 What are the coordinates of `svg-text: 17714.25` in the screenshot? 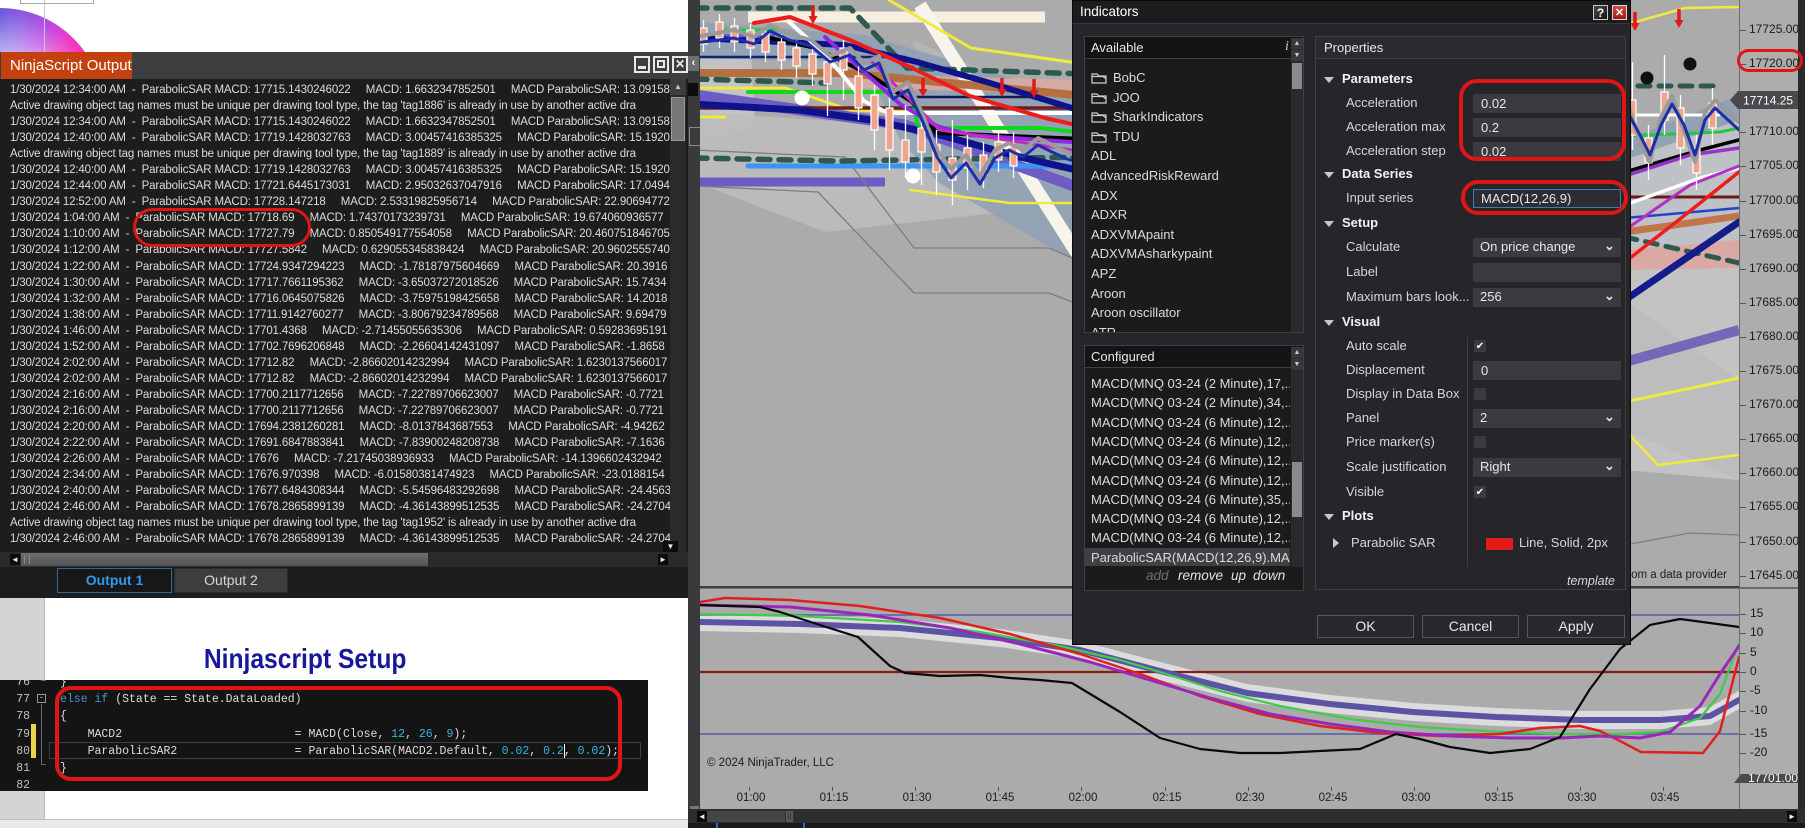 It's located at (1768, 101).